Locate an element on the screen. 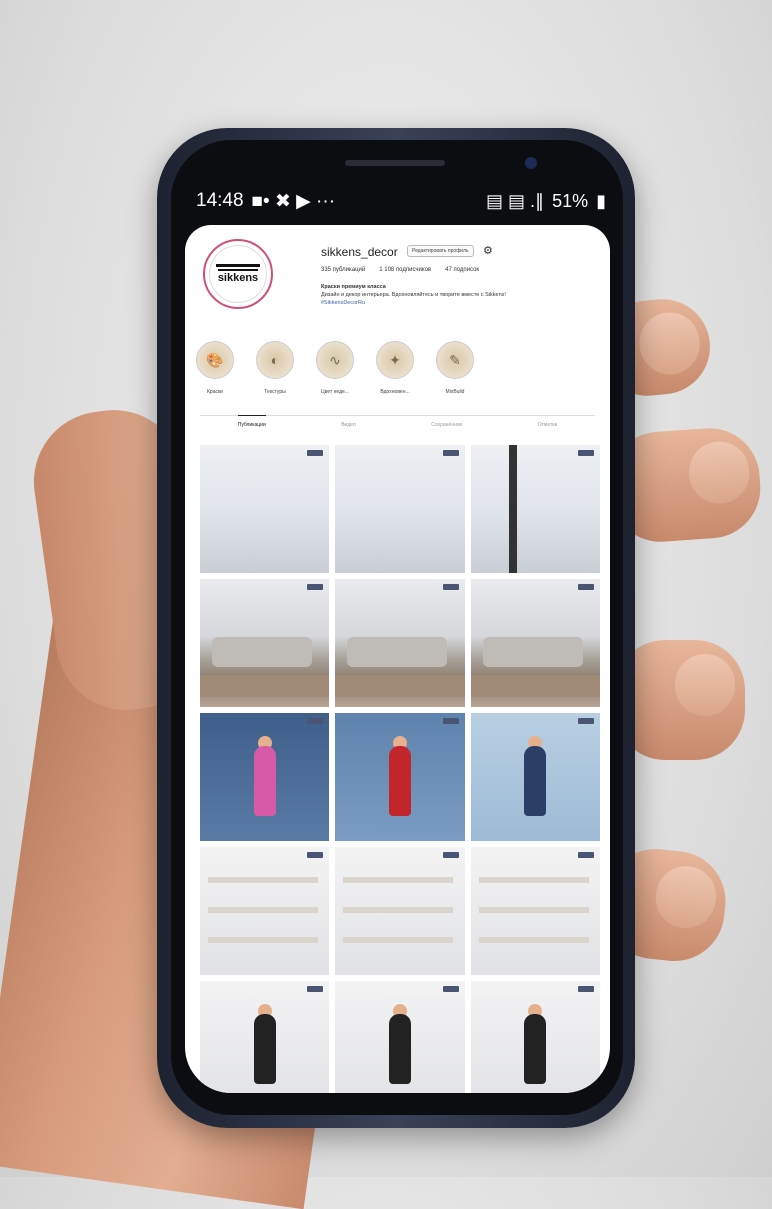 This screenshot has width=772, height=1209. settings-gear-icon: ⚙ is located at coordinates (488, 250).